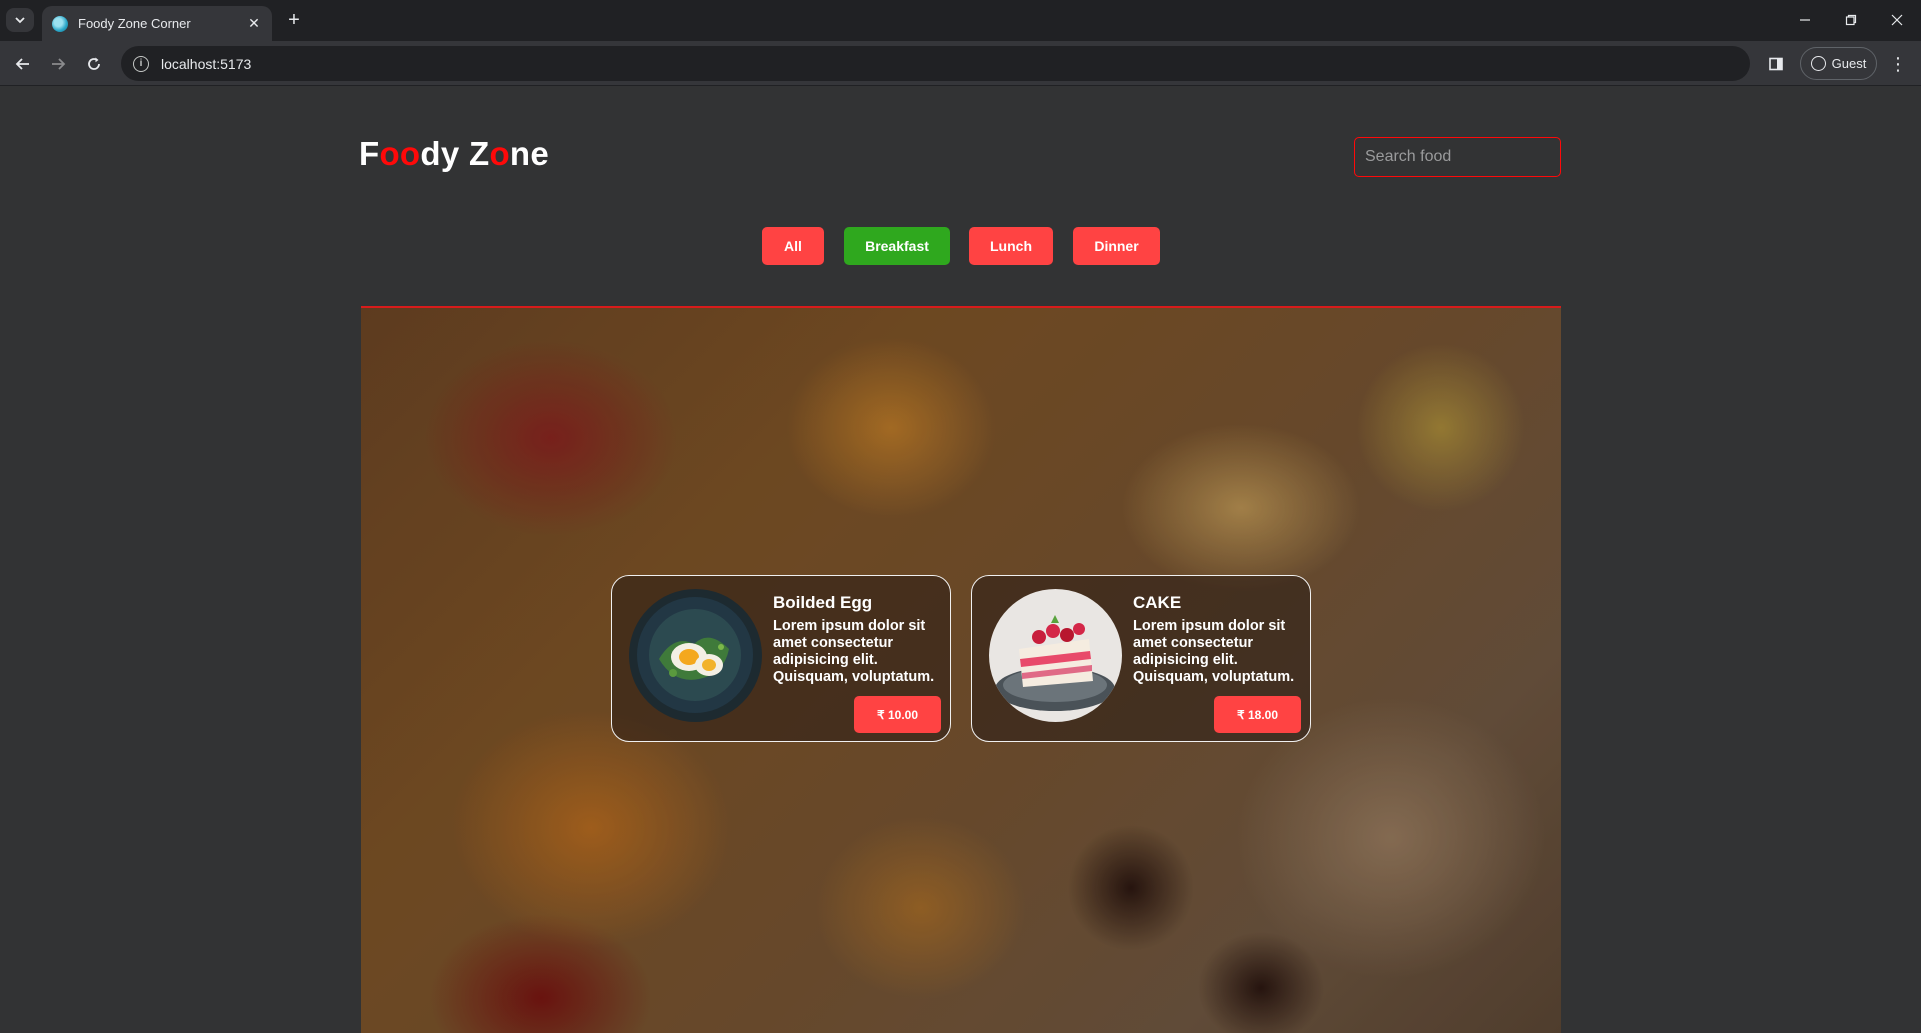 The height and width of the screenshot is (1033, 1921). Describe the element at coordinates (1818, 63) in the screenshot. I see `profile-avatar-icon` at that location.